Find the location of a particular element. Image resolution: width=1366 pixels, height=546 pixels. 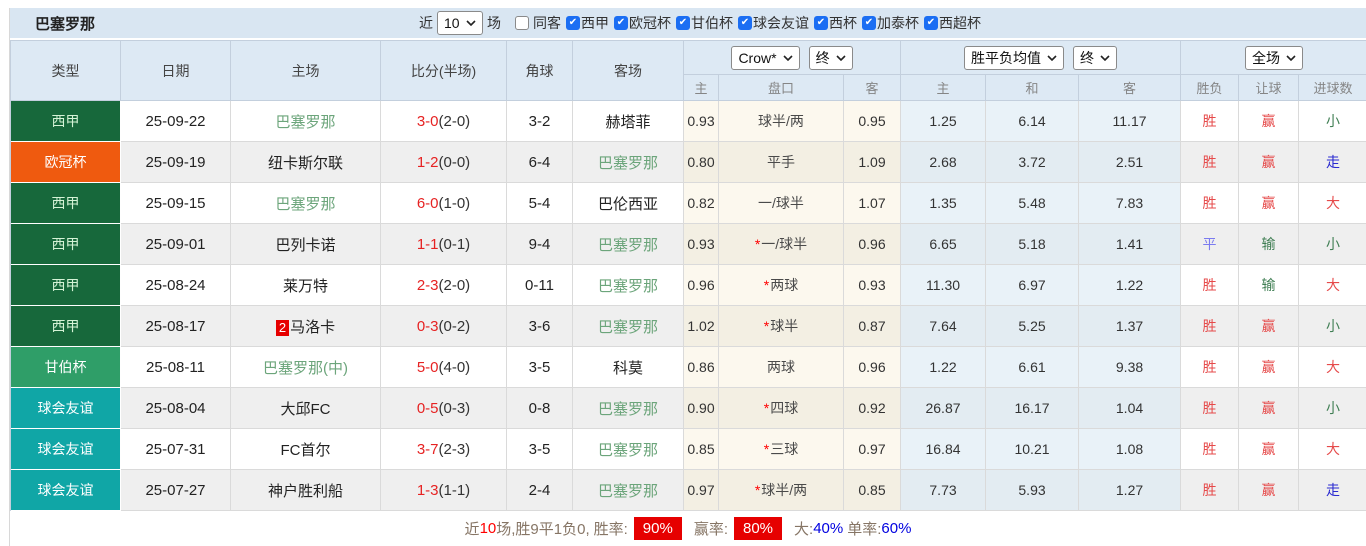

handicap-odds-away-cell: 0.87 is located at coordinates (873, 326).